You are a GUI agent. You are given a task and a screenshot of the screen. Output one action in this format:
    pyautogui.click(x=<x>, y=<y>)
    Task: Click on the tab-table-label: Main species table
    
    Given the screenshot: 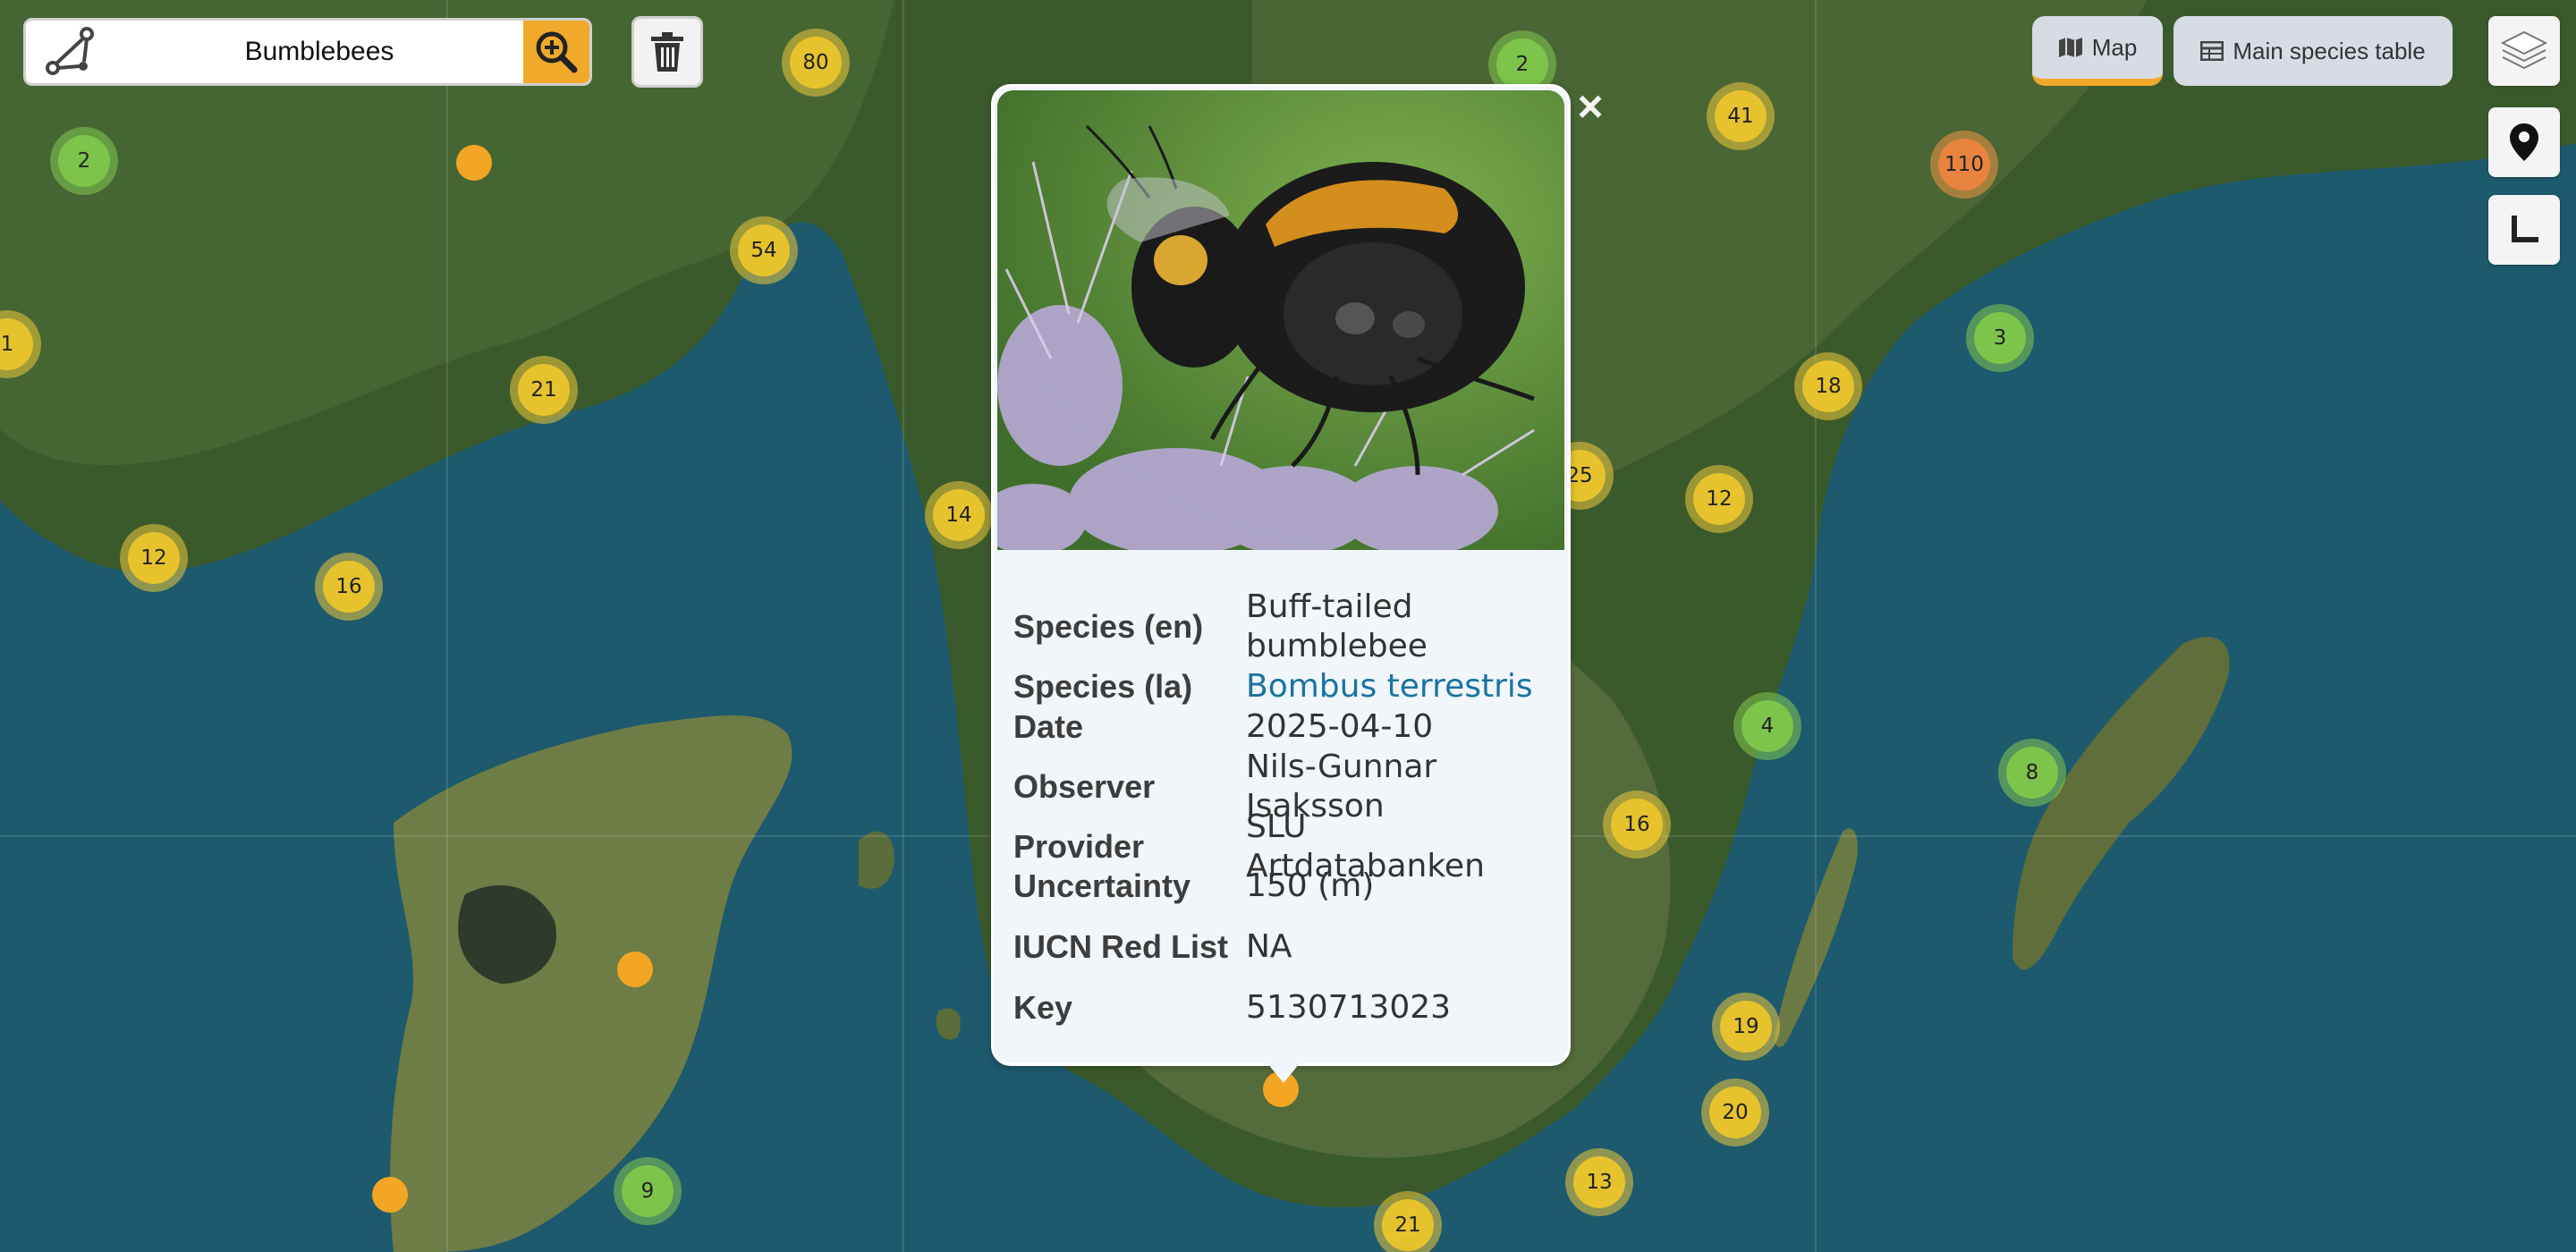 What is the action you would take?
    pyautogui.click(x=2329, y=50)
    